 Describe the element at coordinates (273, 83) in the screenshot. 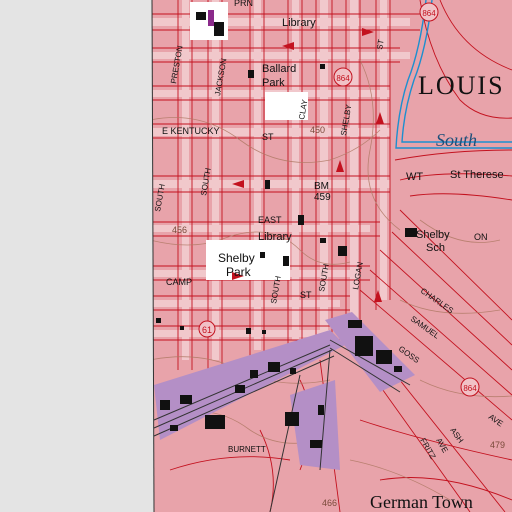

I see `label-ballard-park: Park` at that location.